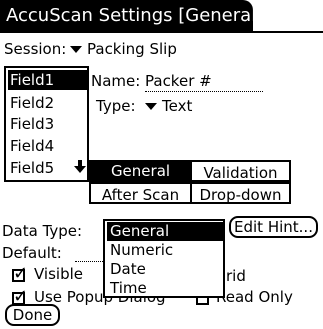  Describe the element at coordinates (240, 171) in the screenshot. I see `tab-validation: Validation` at that location.